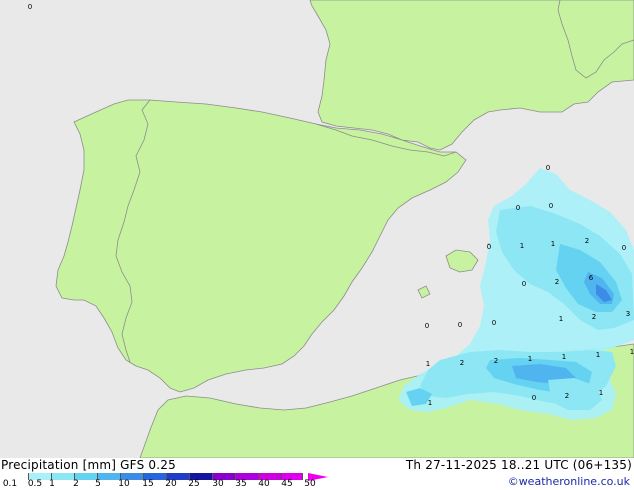  What do you see at coordinates (124, 484) in the screenshot?
I see `colorbar-tick-label: 10` at bounding box center [124, 484].